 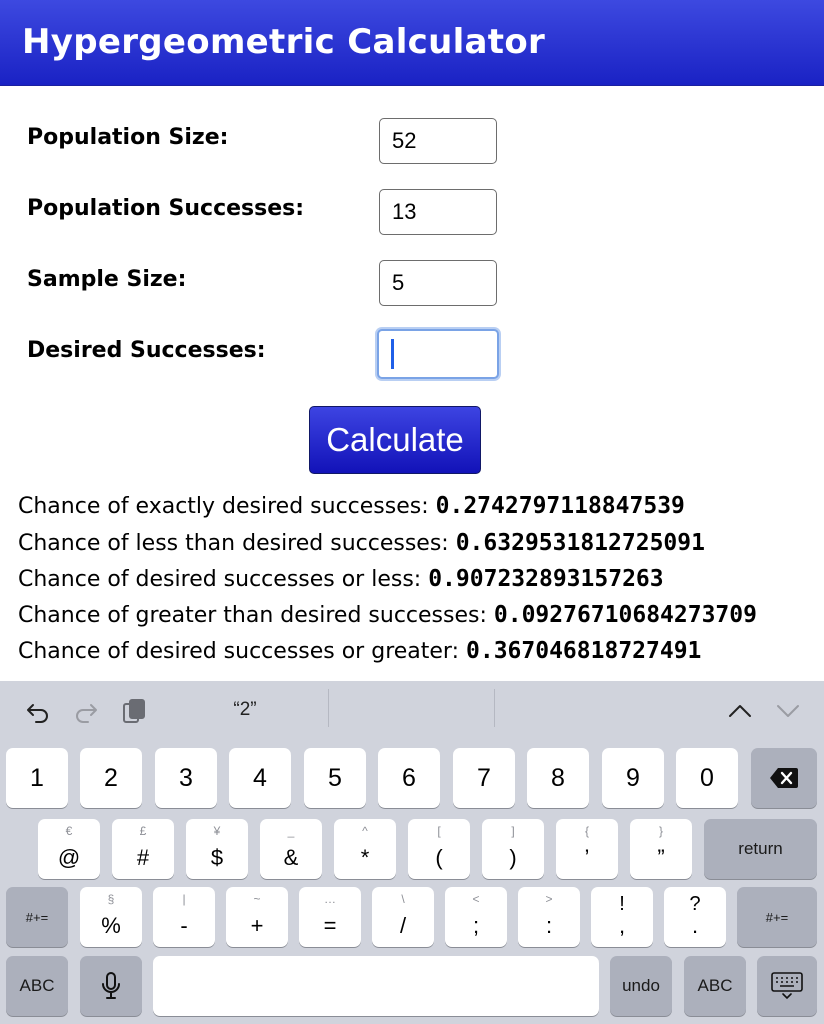 I want to click on backspace-icon, so click(x=784, y=778).